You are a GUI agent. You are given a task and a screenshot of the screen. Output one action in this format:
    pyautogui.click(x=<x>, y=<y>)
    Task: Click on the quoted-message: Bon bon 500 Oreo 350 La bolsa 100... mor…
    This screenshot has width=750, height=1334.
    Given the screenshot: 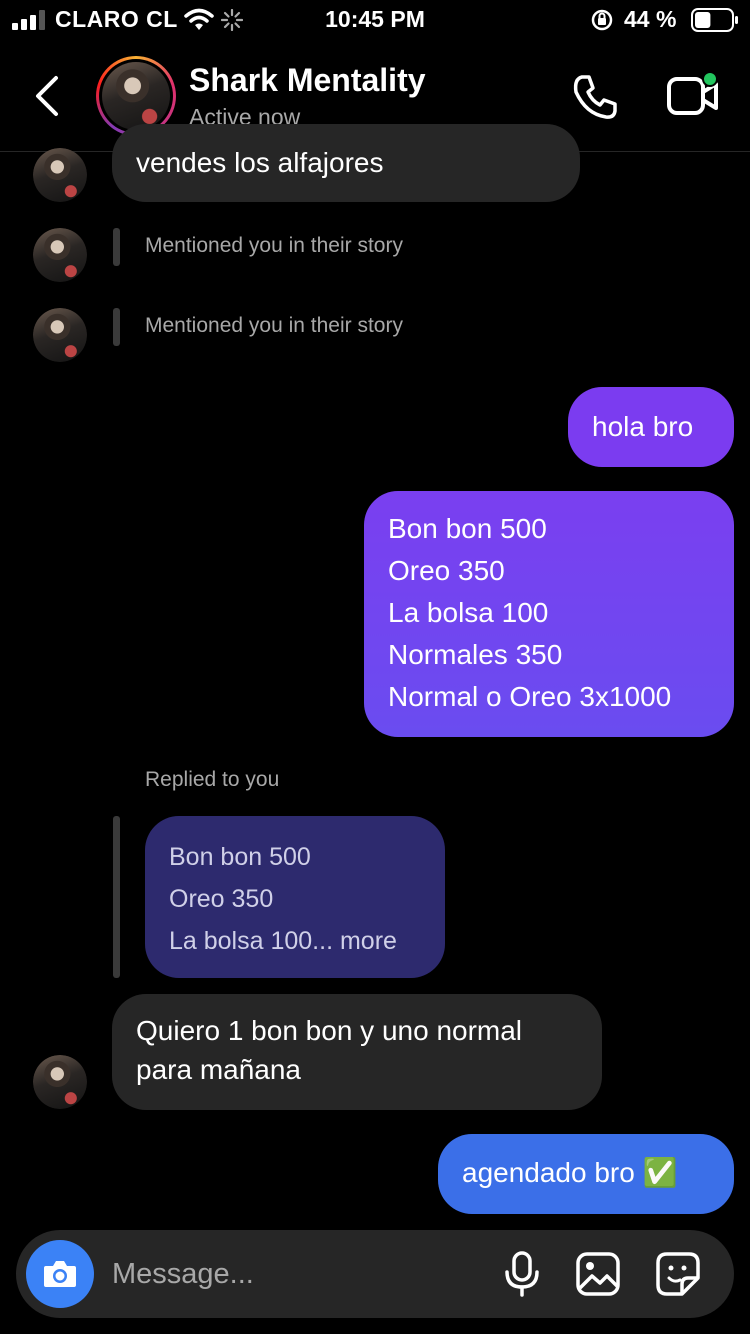 What is the action you would take?
    pyautogui.click(x=295, y=897)
    